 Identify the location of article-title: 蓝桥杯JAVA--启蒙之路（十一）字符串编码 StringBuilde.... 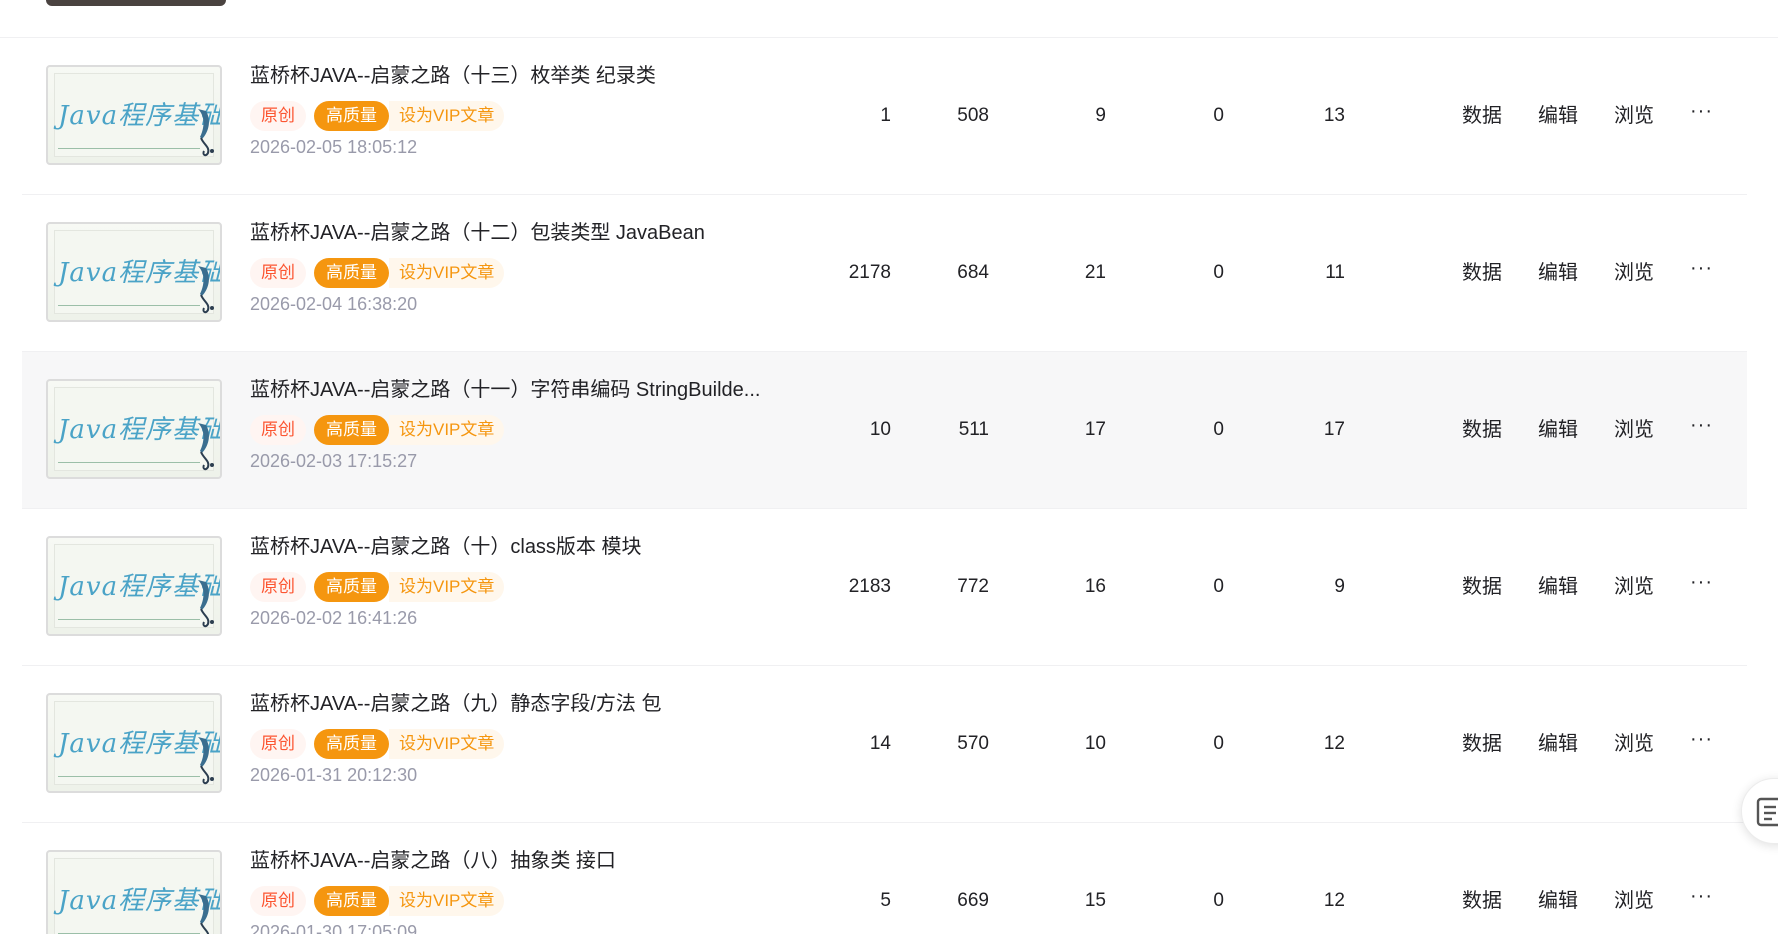
(530, 390).